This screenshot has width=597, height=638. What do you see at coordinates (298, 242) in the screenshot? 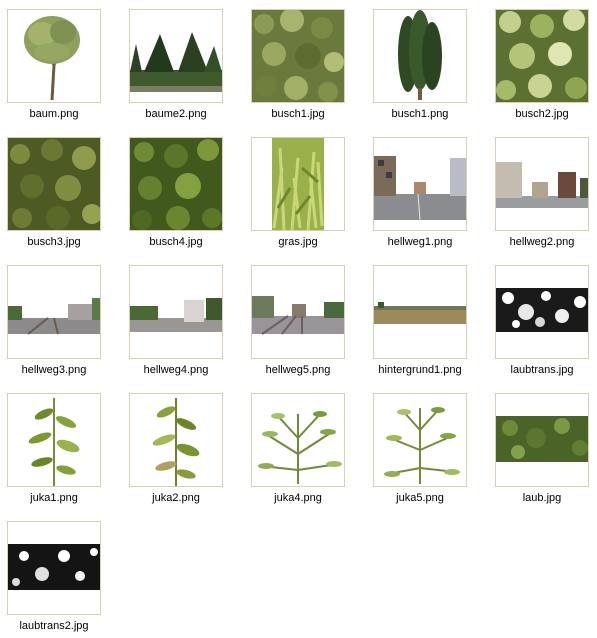
I see `file-name: gras.jpg` at bounding box center [298, 242].